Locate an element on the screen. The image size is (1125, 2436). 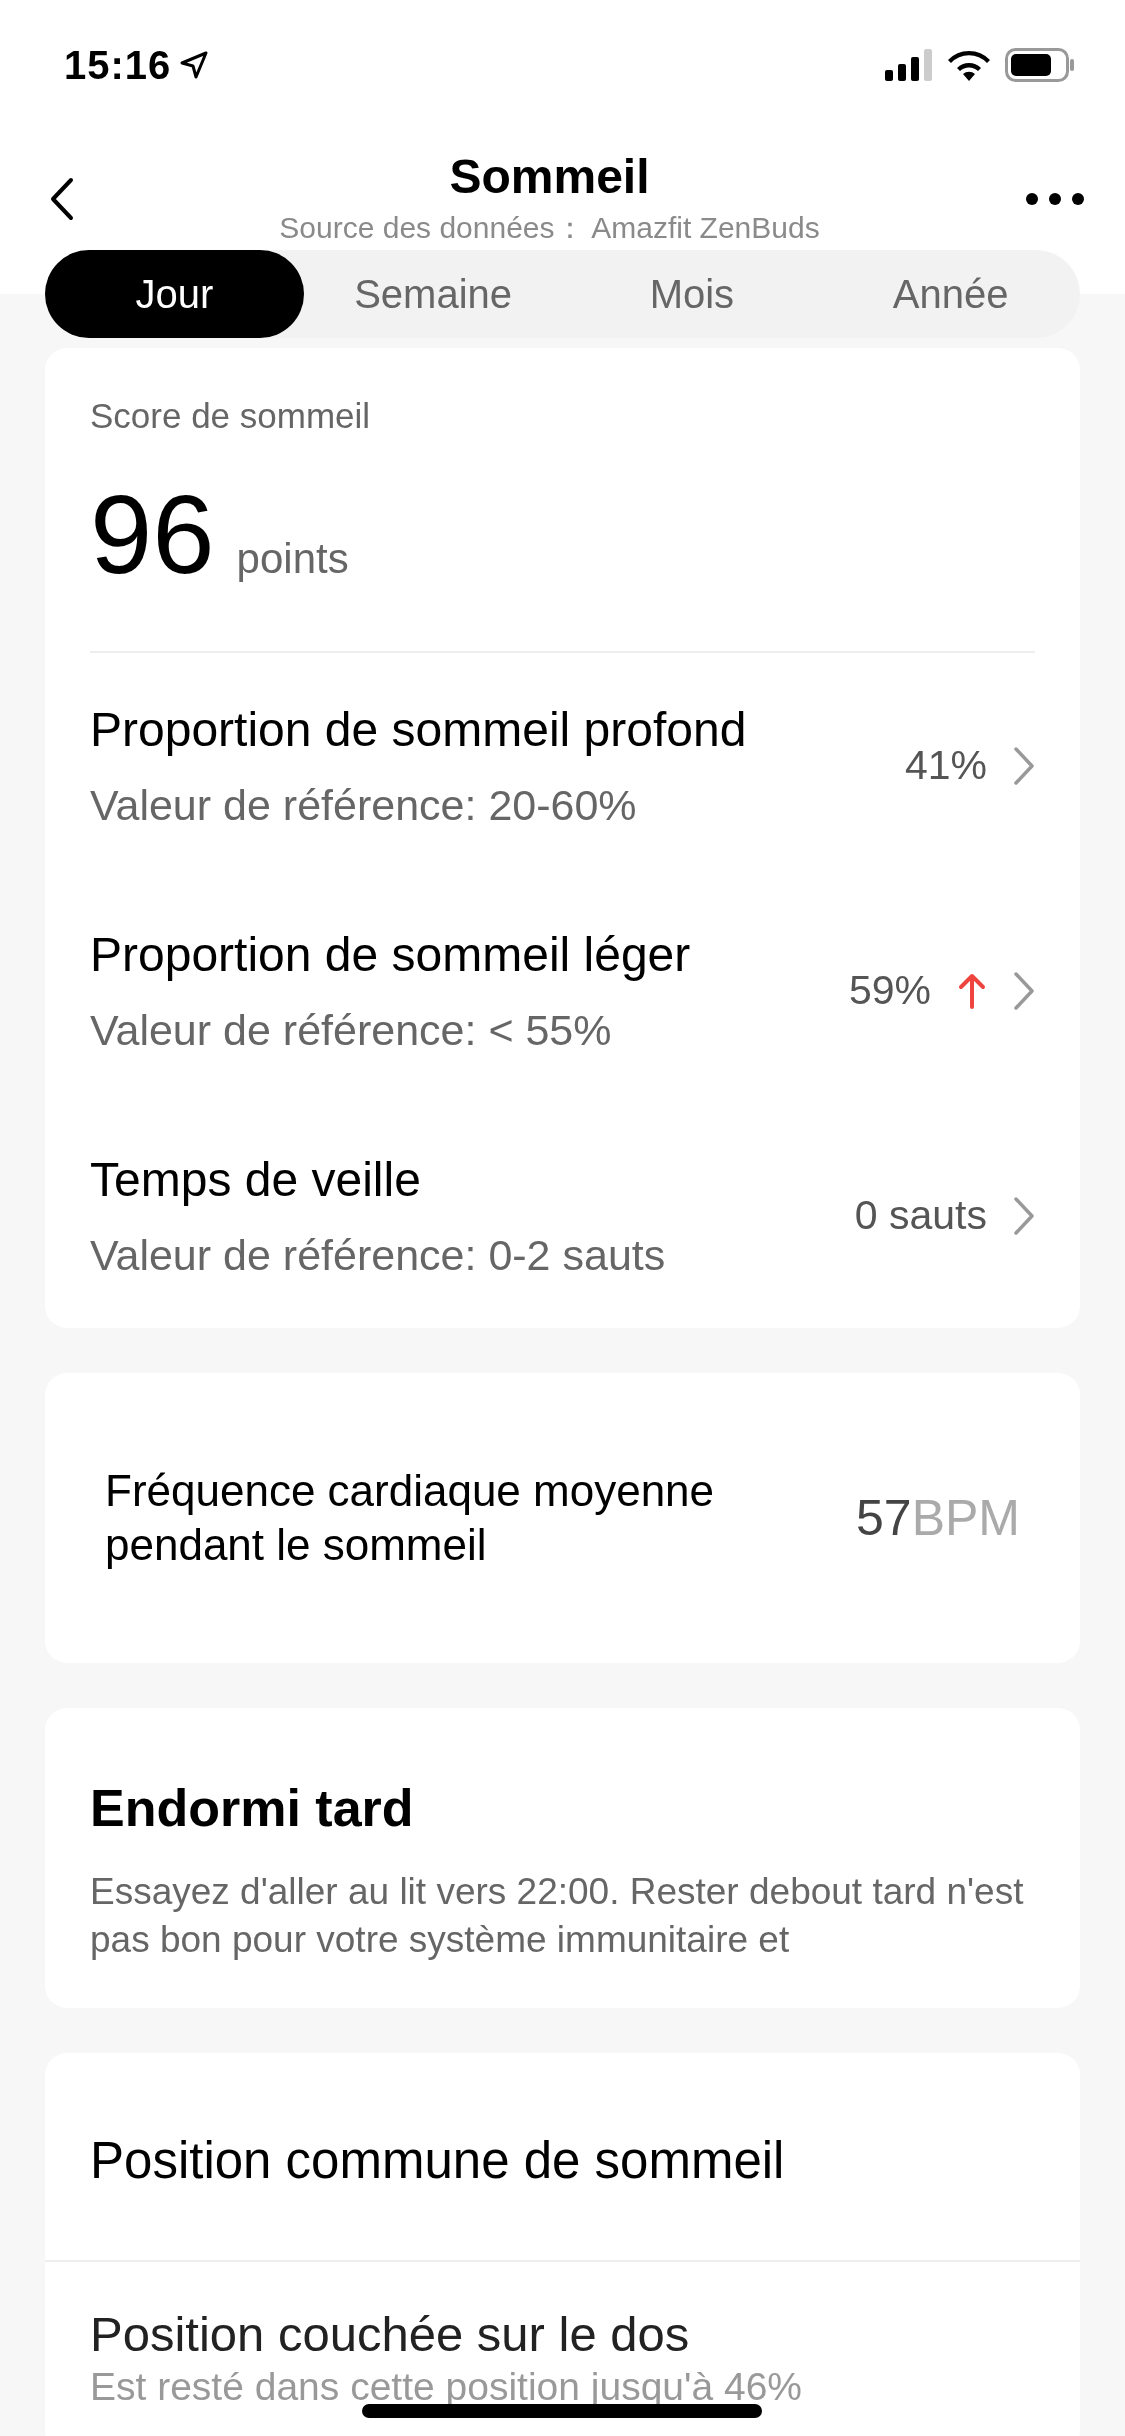
score-label: Score de sommeil is located at coordinates (231, 416).